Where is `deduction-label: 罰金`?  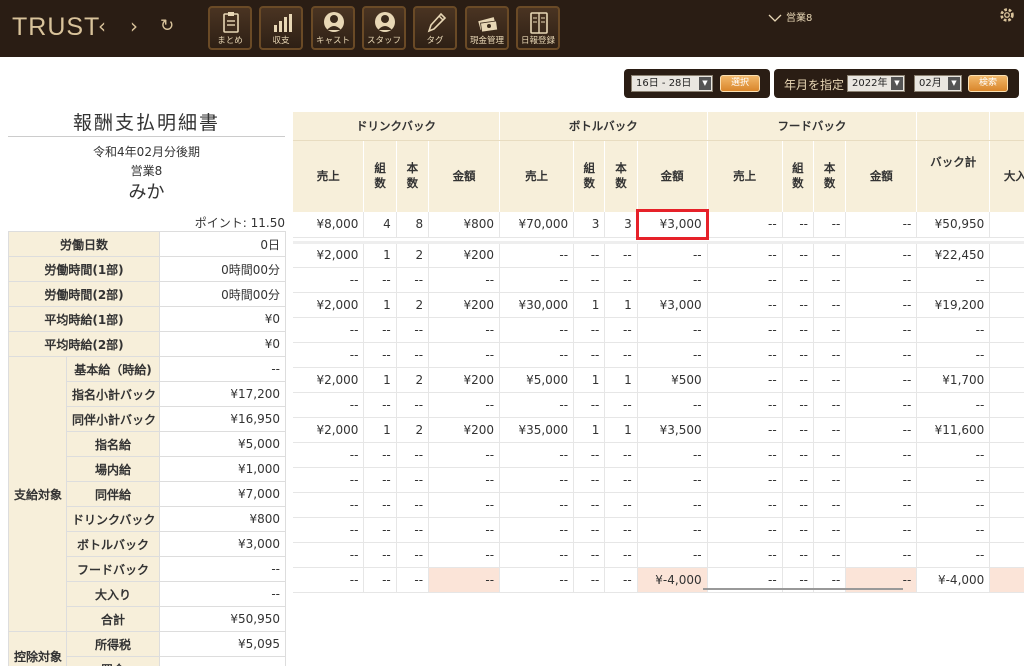 deduction-label: 罰金 is located at coordinates (113, 661).